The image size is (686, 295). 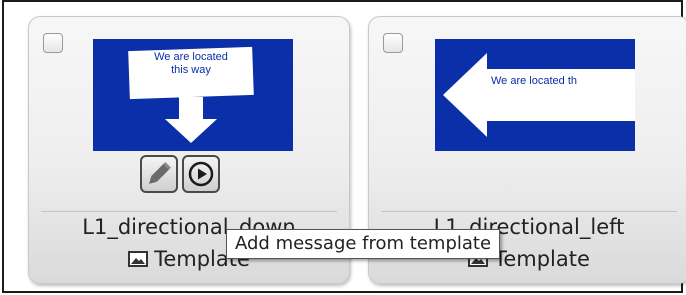 What do you see at coordinates (138, 259) in the screenshot?
I see `image-icon` at bounding box center [138, 259].